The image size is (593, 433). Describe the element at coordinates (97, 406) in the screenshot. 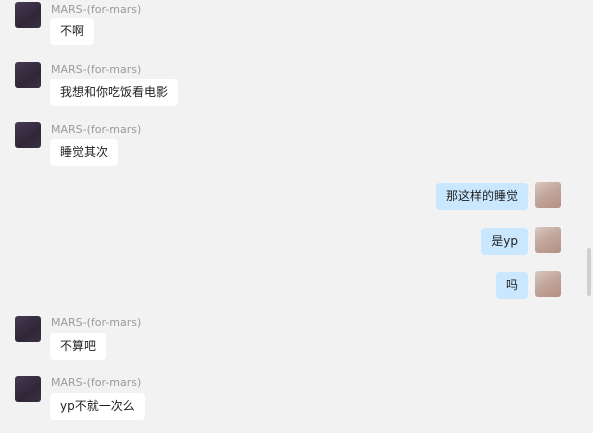

I see `incoming-message-bubble: yp不就一次么` at that location.